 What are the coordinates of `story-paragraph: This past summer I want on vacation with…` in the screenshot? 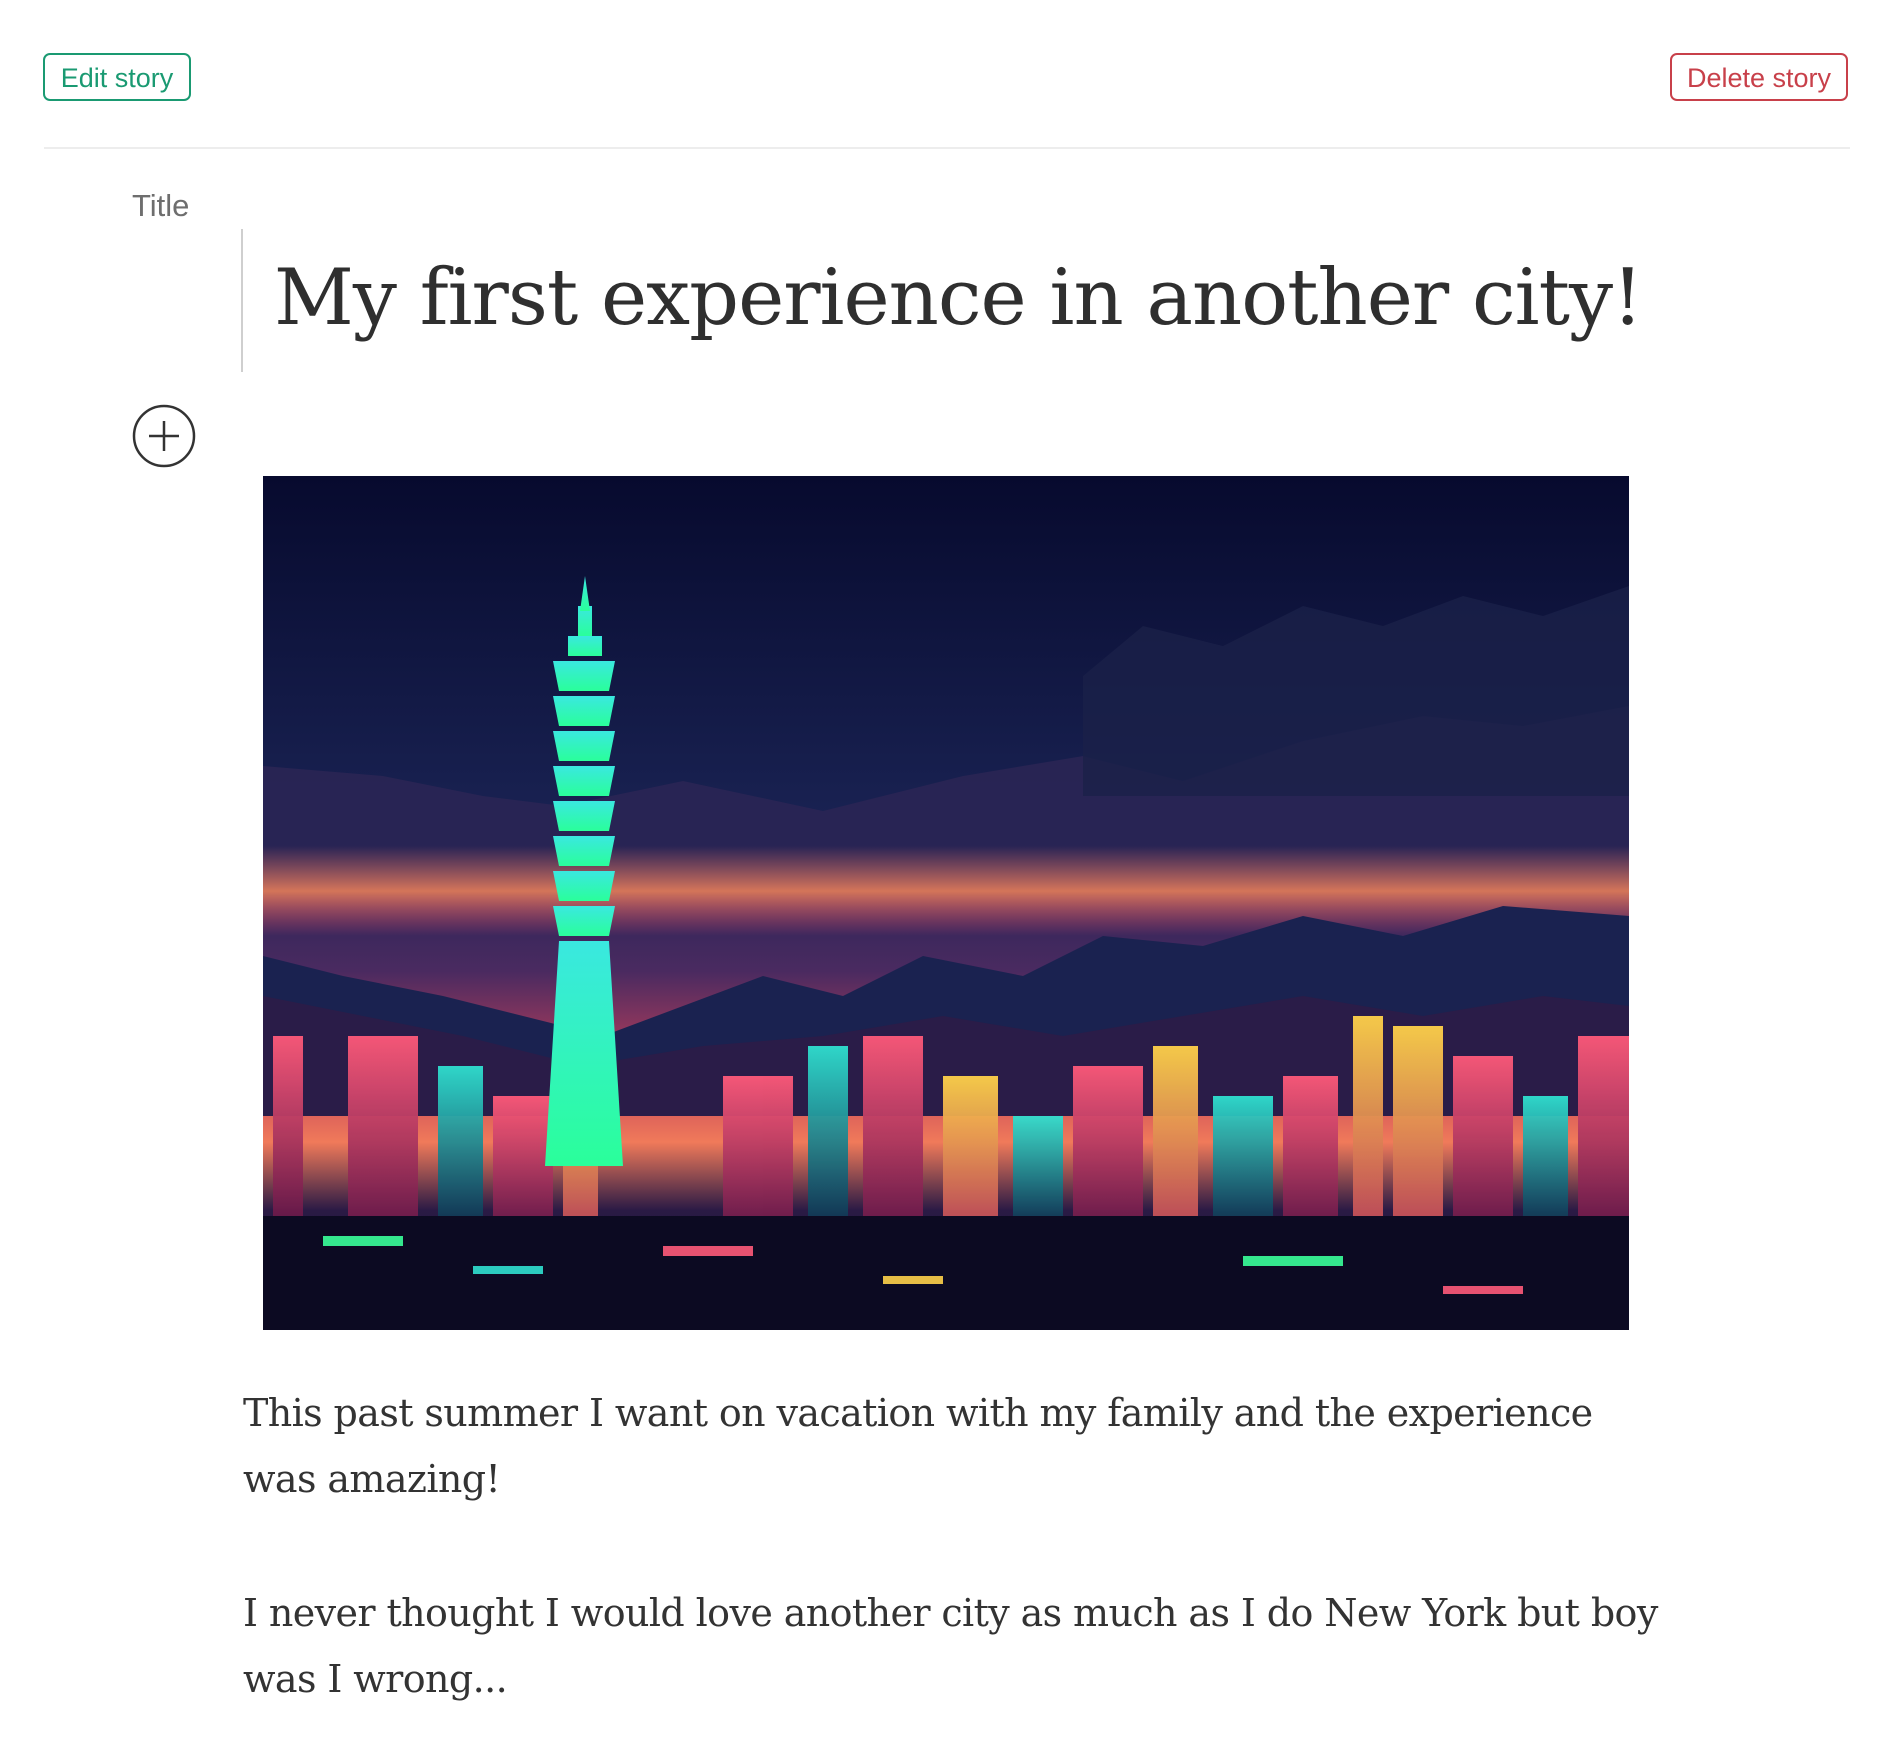 It's located at (953, 1446).